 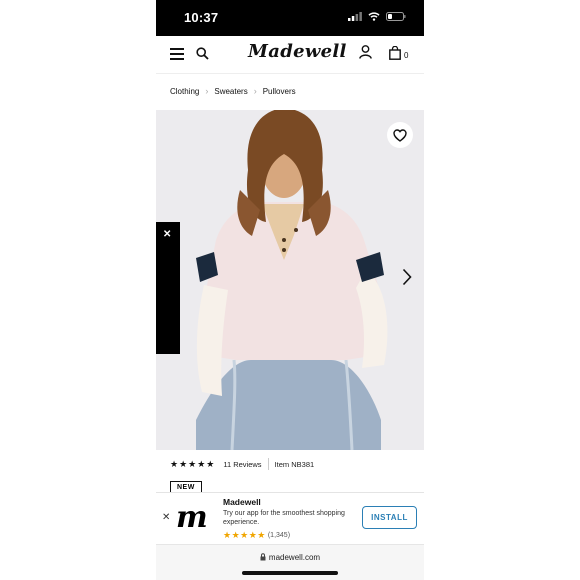 I want to click on bag-count: 0, so click(x=406, y=55).